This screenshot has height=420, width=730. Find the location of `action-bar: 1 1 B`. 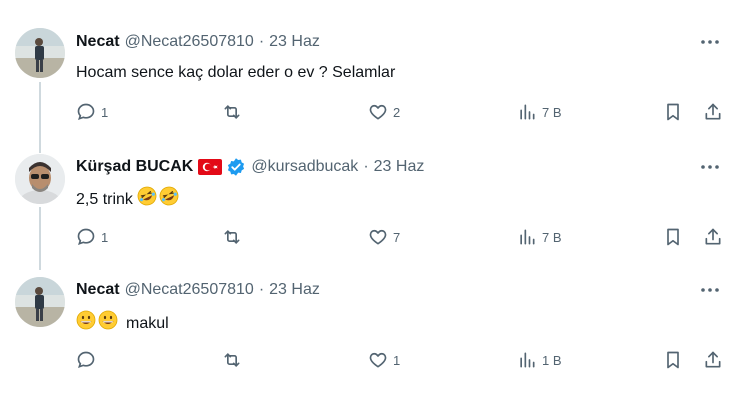

action-bar: 1 1 B is located at coordinates (398, 360).